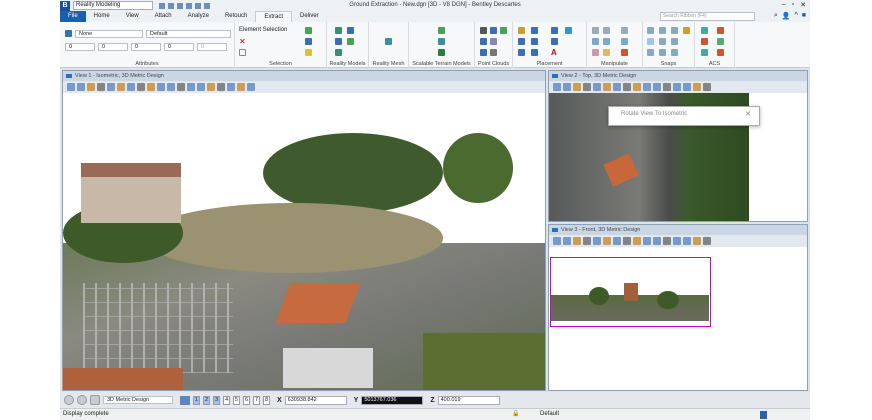  What do you see at coordinates (468, 400) in the screenshot?
I see `z-coordinate-input: 400.019` at bounding box center [468, 400].